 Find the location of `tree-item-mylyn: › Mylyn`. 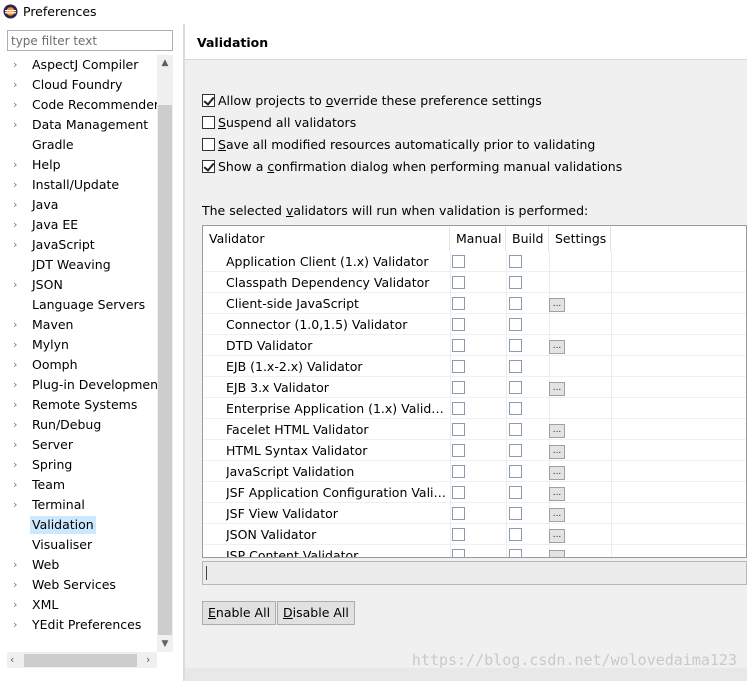

tree-item-mylyn: › Mylyn is located at coordinates (78, 345).